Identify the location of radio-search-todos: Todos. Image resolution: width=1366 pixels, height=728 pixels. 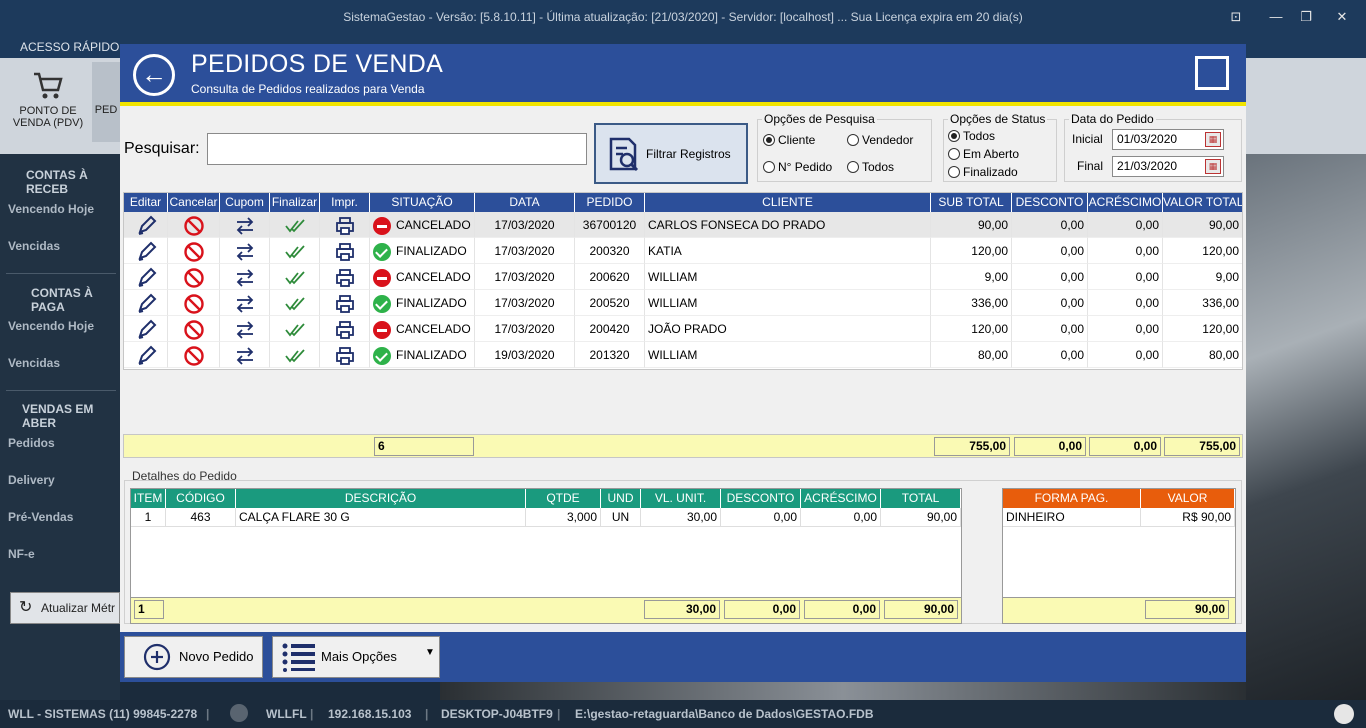
(870, 167).